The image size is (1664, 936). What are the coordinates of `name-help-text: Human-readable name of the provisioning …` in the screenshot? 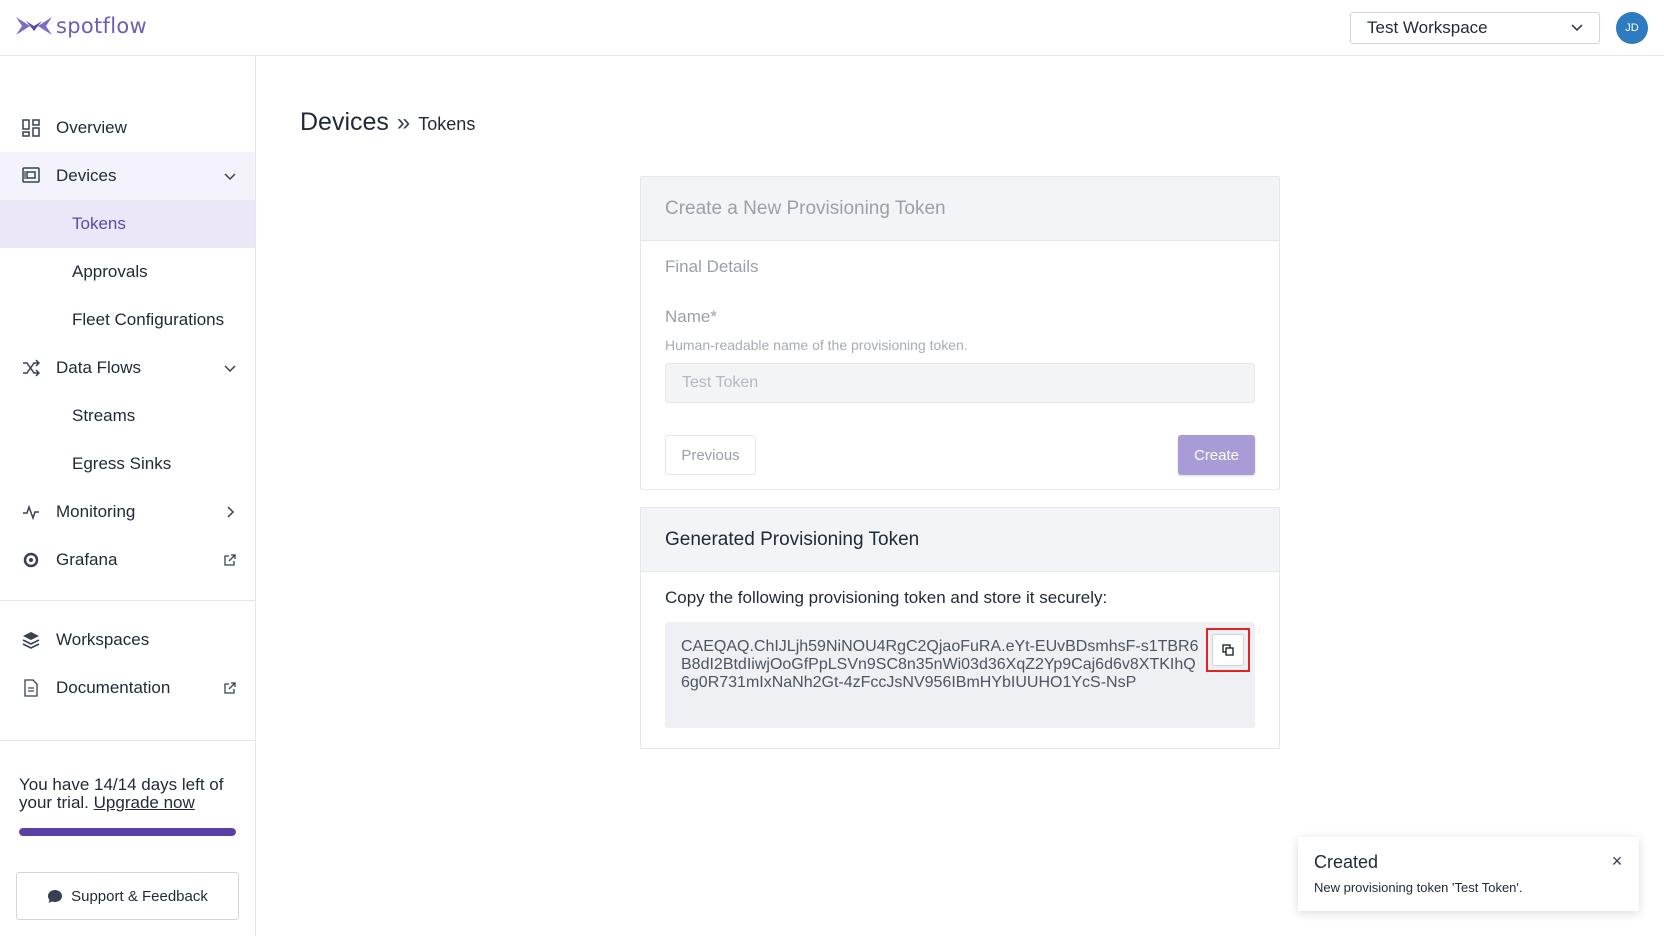 It's located at (816, 345).